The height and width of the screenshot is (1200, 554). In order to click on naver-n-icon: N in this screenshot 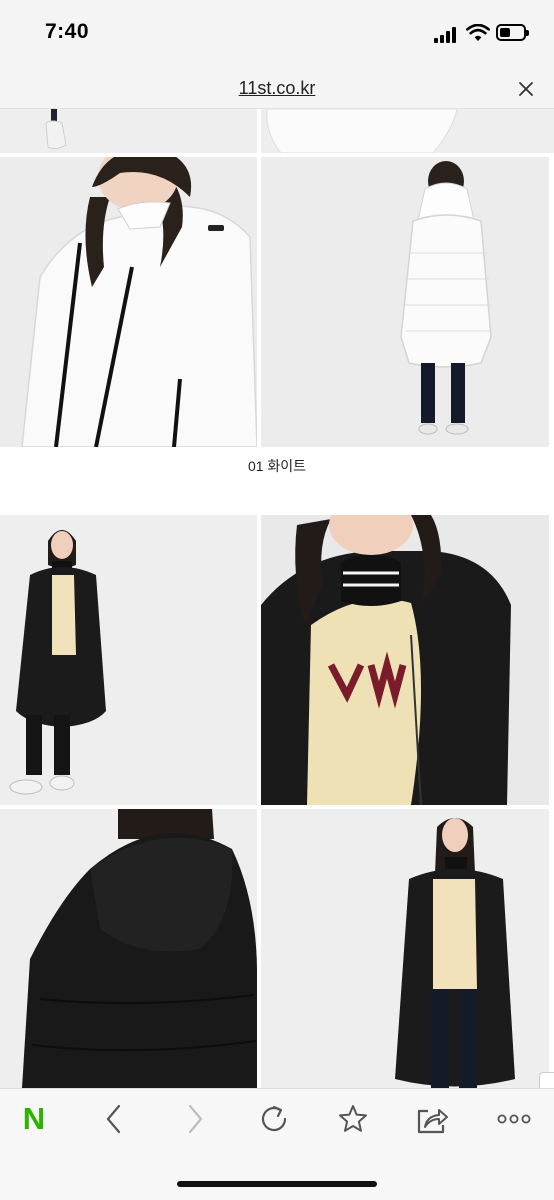, I will do `click(34, 1119)`.